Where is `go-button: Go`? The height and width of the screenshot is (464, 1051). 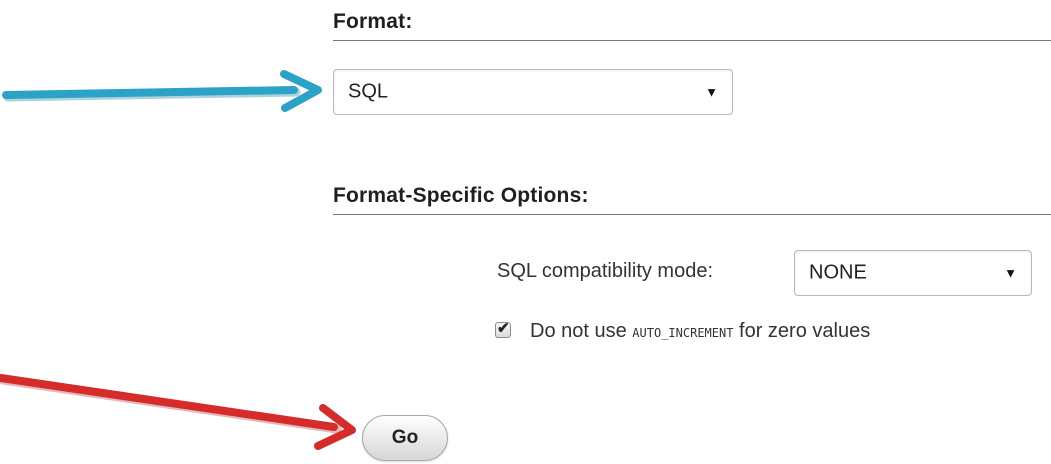
go-button: Go is located at coordinates (405, 438).